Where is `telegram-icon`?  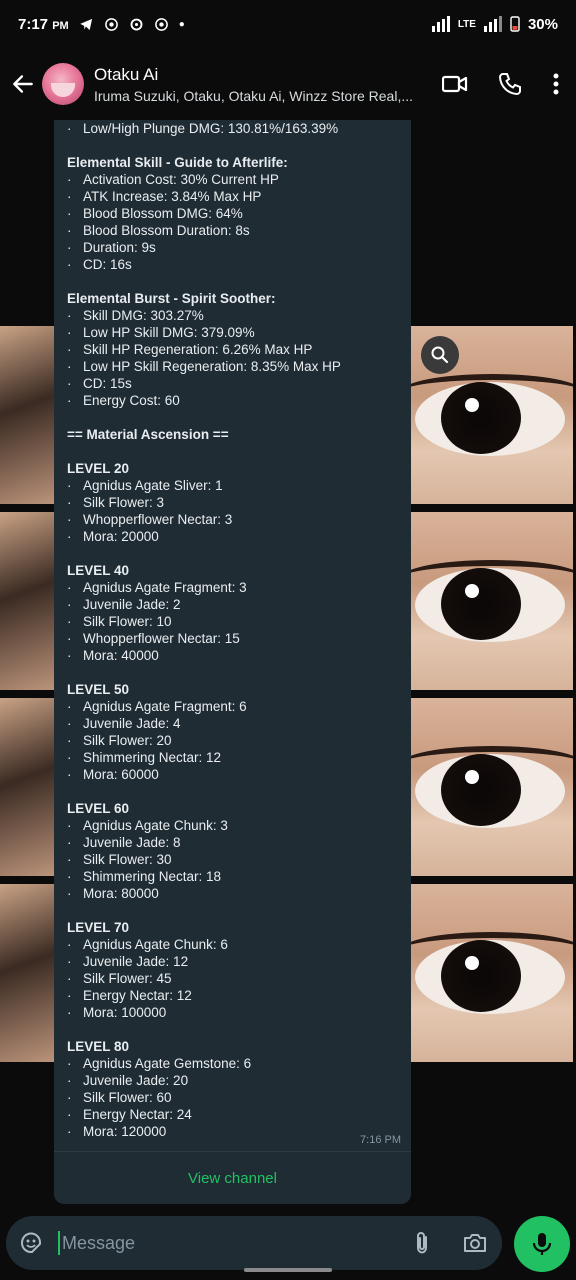 telegram-icon is located at coordinates (85, 24).